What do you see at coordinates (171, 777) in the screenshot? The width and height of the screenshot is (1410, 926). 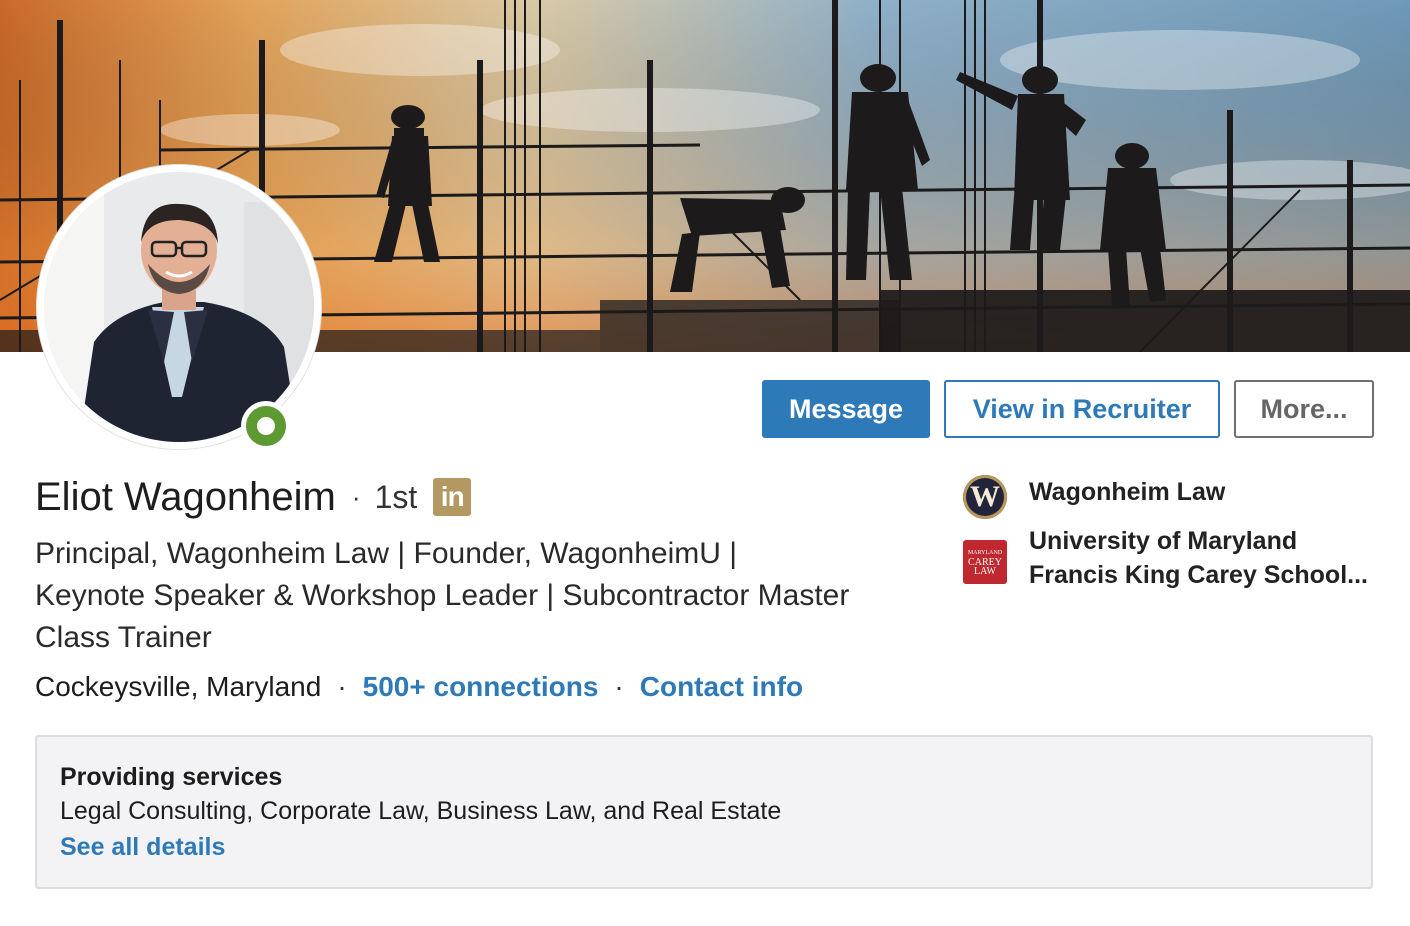 I see `services-title: Providing services` at bounding box center [171, 777].